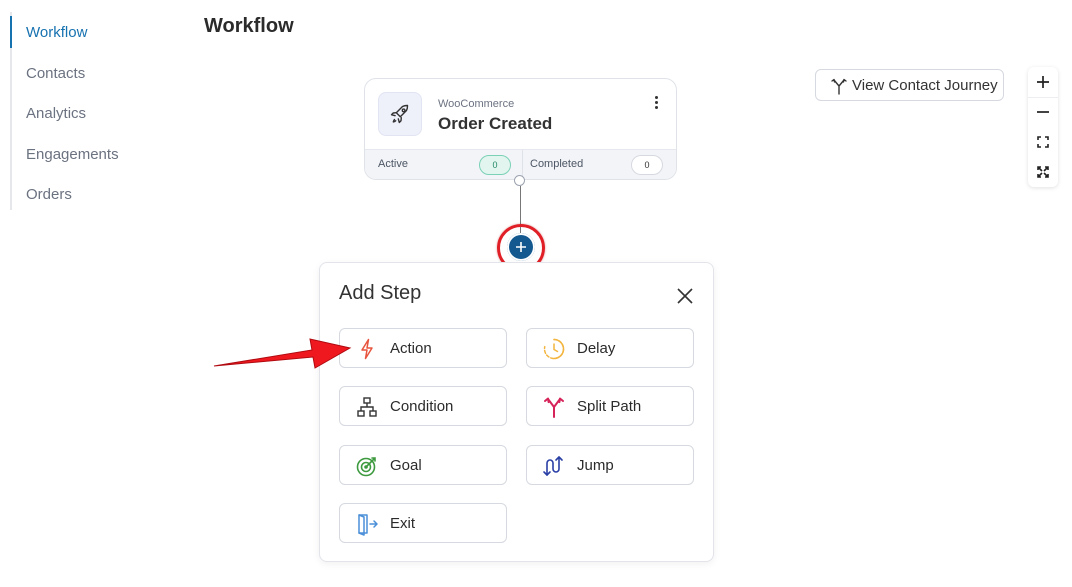  Describe the element at coordinates (366, 467) in the screenshot. I see `target-icon` at that location.